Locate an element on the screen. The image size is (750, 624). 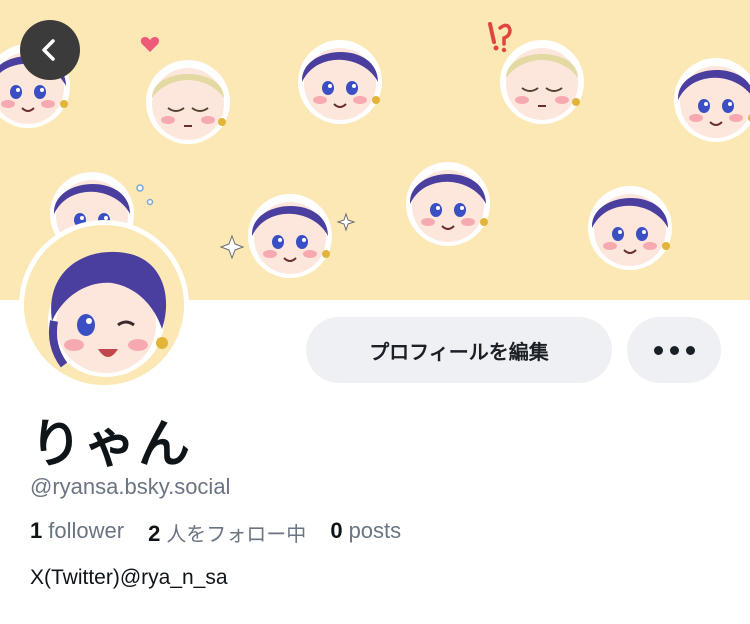
avatar-illustration is located at coordinates (104, 305).